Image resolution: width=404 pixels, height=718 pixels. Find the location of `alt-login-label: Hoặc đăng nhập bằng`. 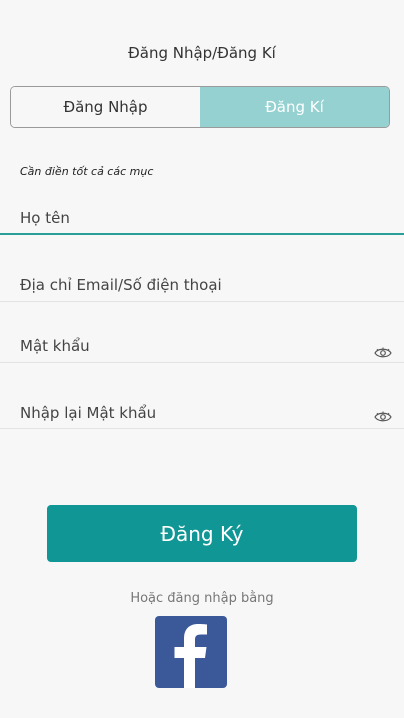

alt-login-label: Hoặc đăng nhập bằng is located at coordinates (202, 598).